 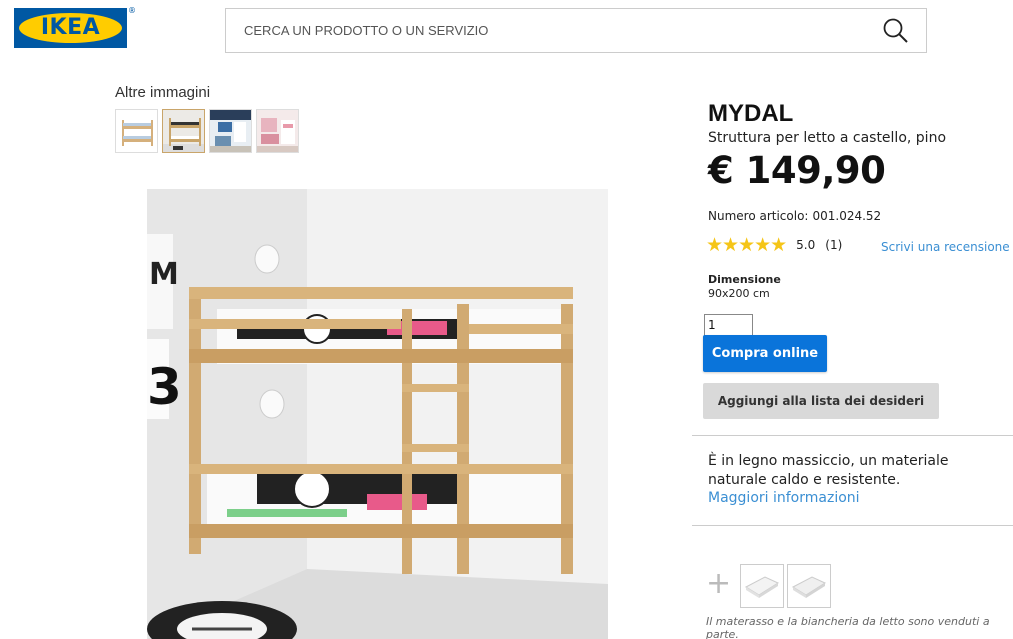 What do you see at coordinates (132, 10) in the screenshot?
I see `logo-registered-mark: ®` at bounding box center [132, 10].